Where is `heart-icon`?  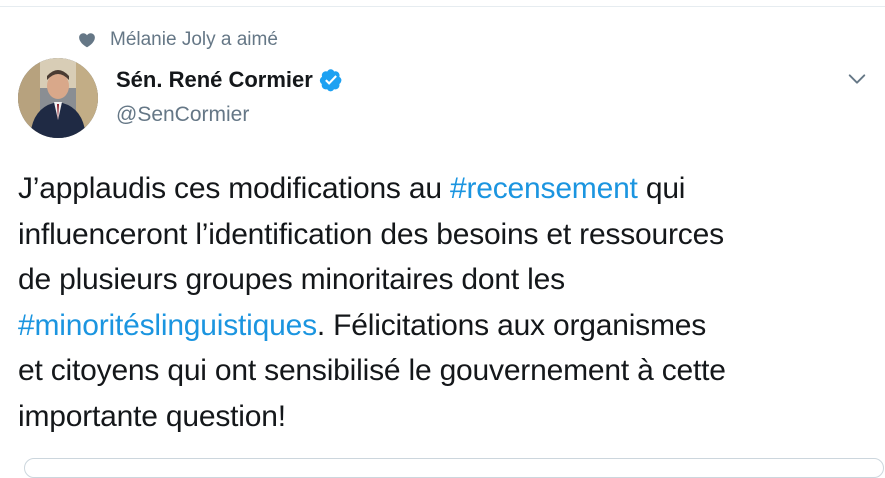 heart-icon is located at coordinates (87, 40).